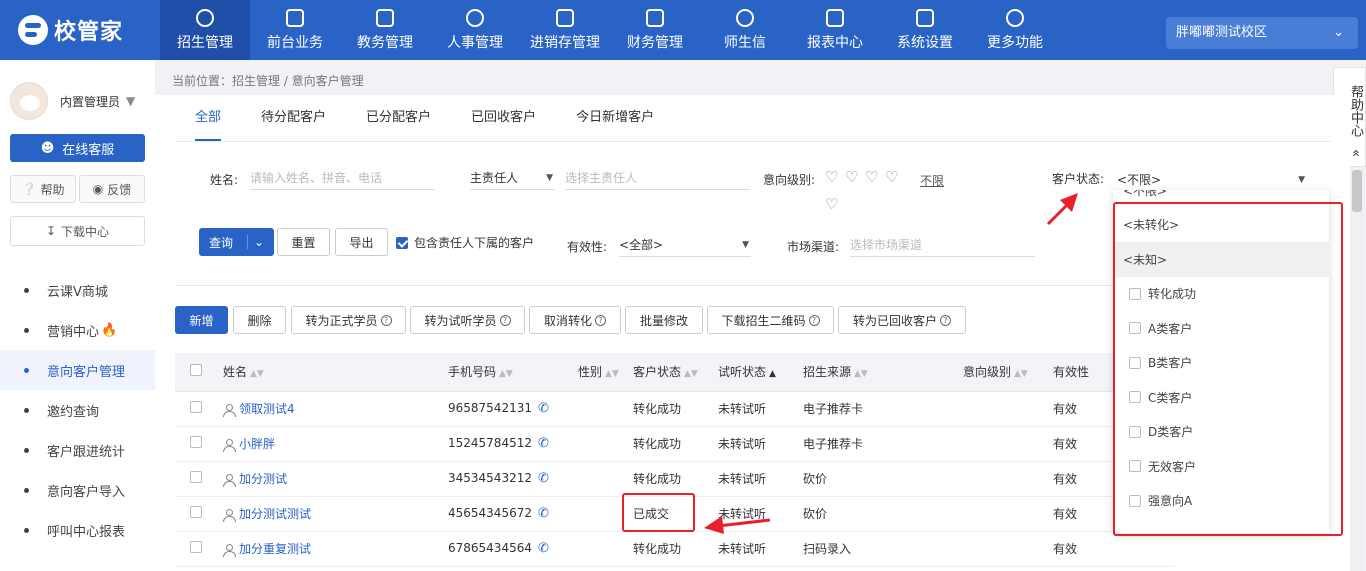 The width and height of the screenshot is (1366, 571). Describe the element at coordinates (1357, 370) in the screenshot. I see `scrollbar` at that location.